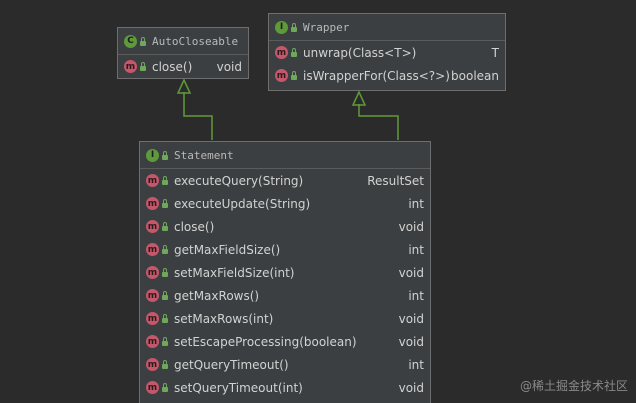  Describe the element at coordinates (239, 180) in the screenshot. I see `method-name: executeQuery(String)` at that location.